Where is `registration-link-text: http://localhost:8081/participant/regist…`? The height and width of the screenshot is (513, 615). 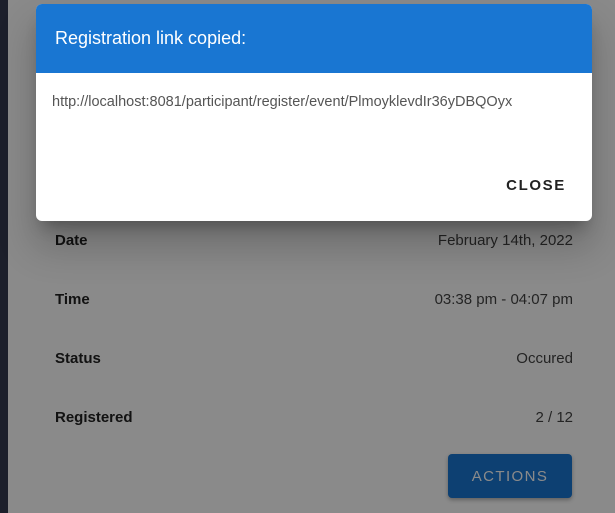
registration-link-text: http://localhost:8081/participant/regist… is located at coordinates (282, 102).